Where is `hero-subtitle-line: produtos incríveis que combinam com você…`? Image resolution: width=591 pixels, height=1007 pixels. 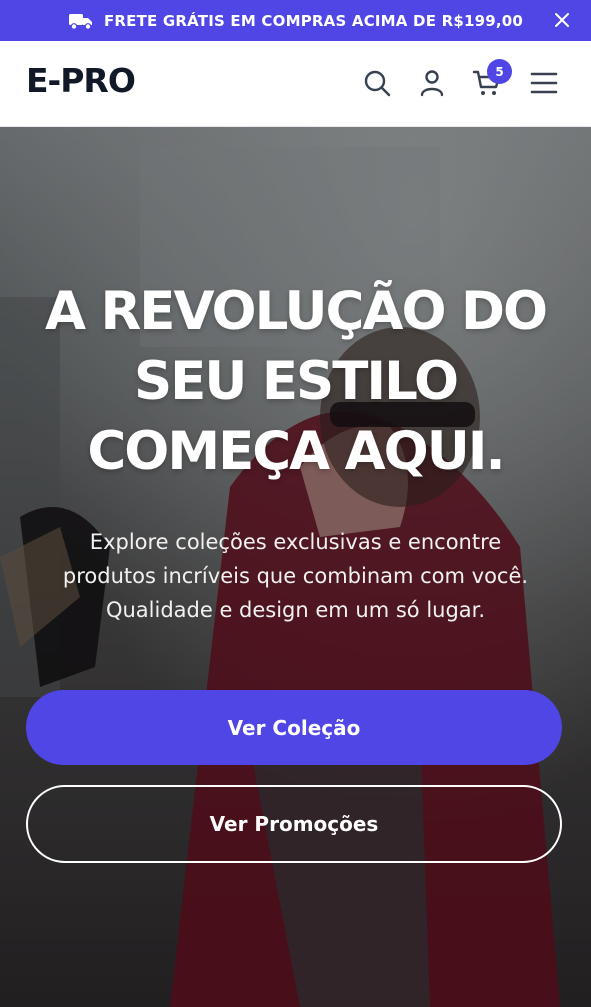 hero-subtitle-line: produtos incríveis que combinam com você… is located at coordinates (295, 576).